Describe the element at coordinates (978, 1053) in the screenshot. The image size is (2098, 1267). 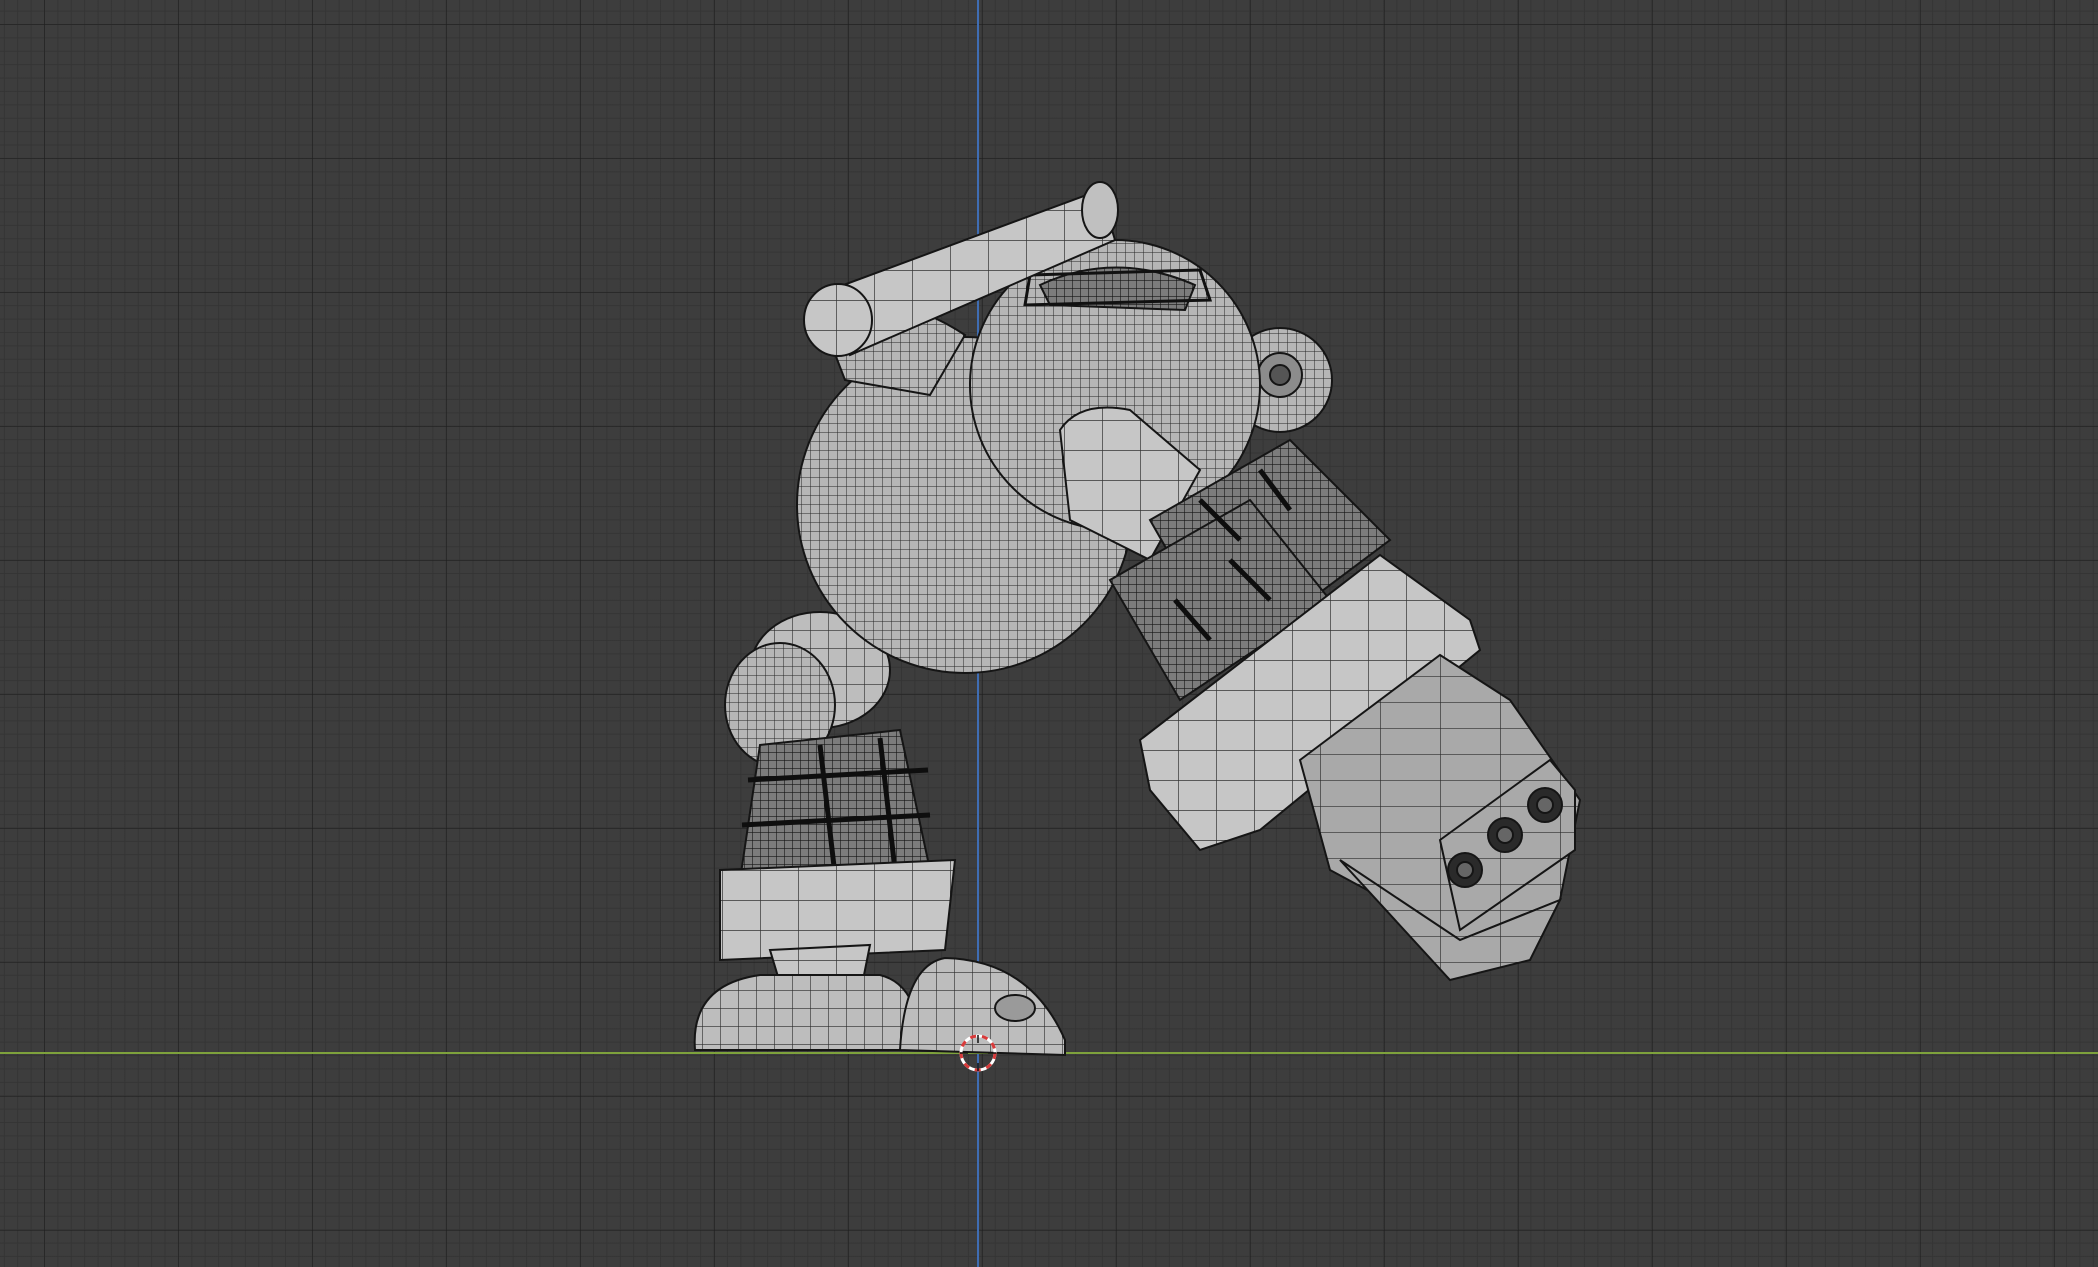
I see `3d-cursor-icon` at that location.